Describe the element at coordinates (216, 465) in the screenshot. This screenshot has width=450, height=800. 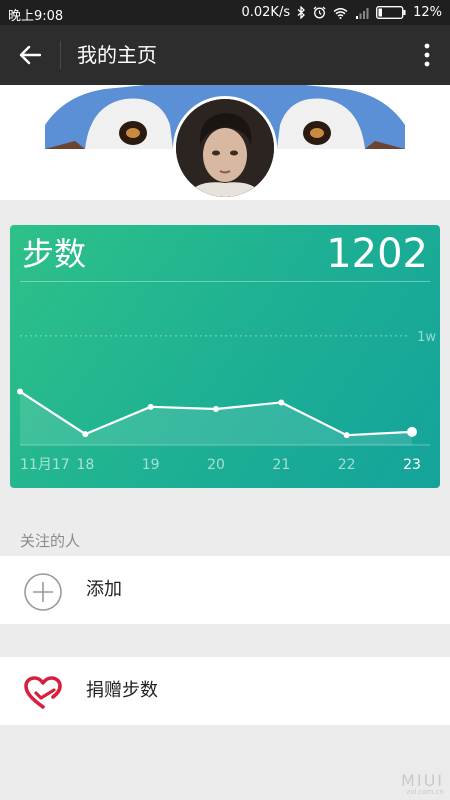
I see `x-tick-label: 20` at that location.